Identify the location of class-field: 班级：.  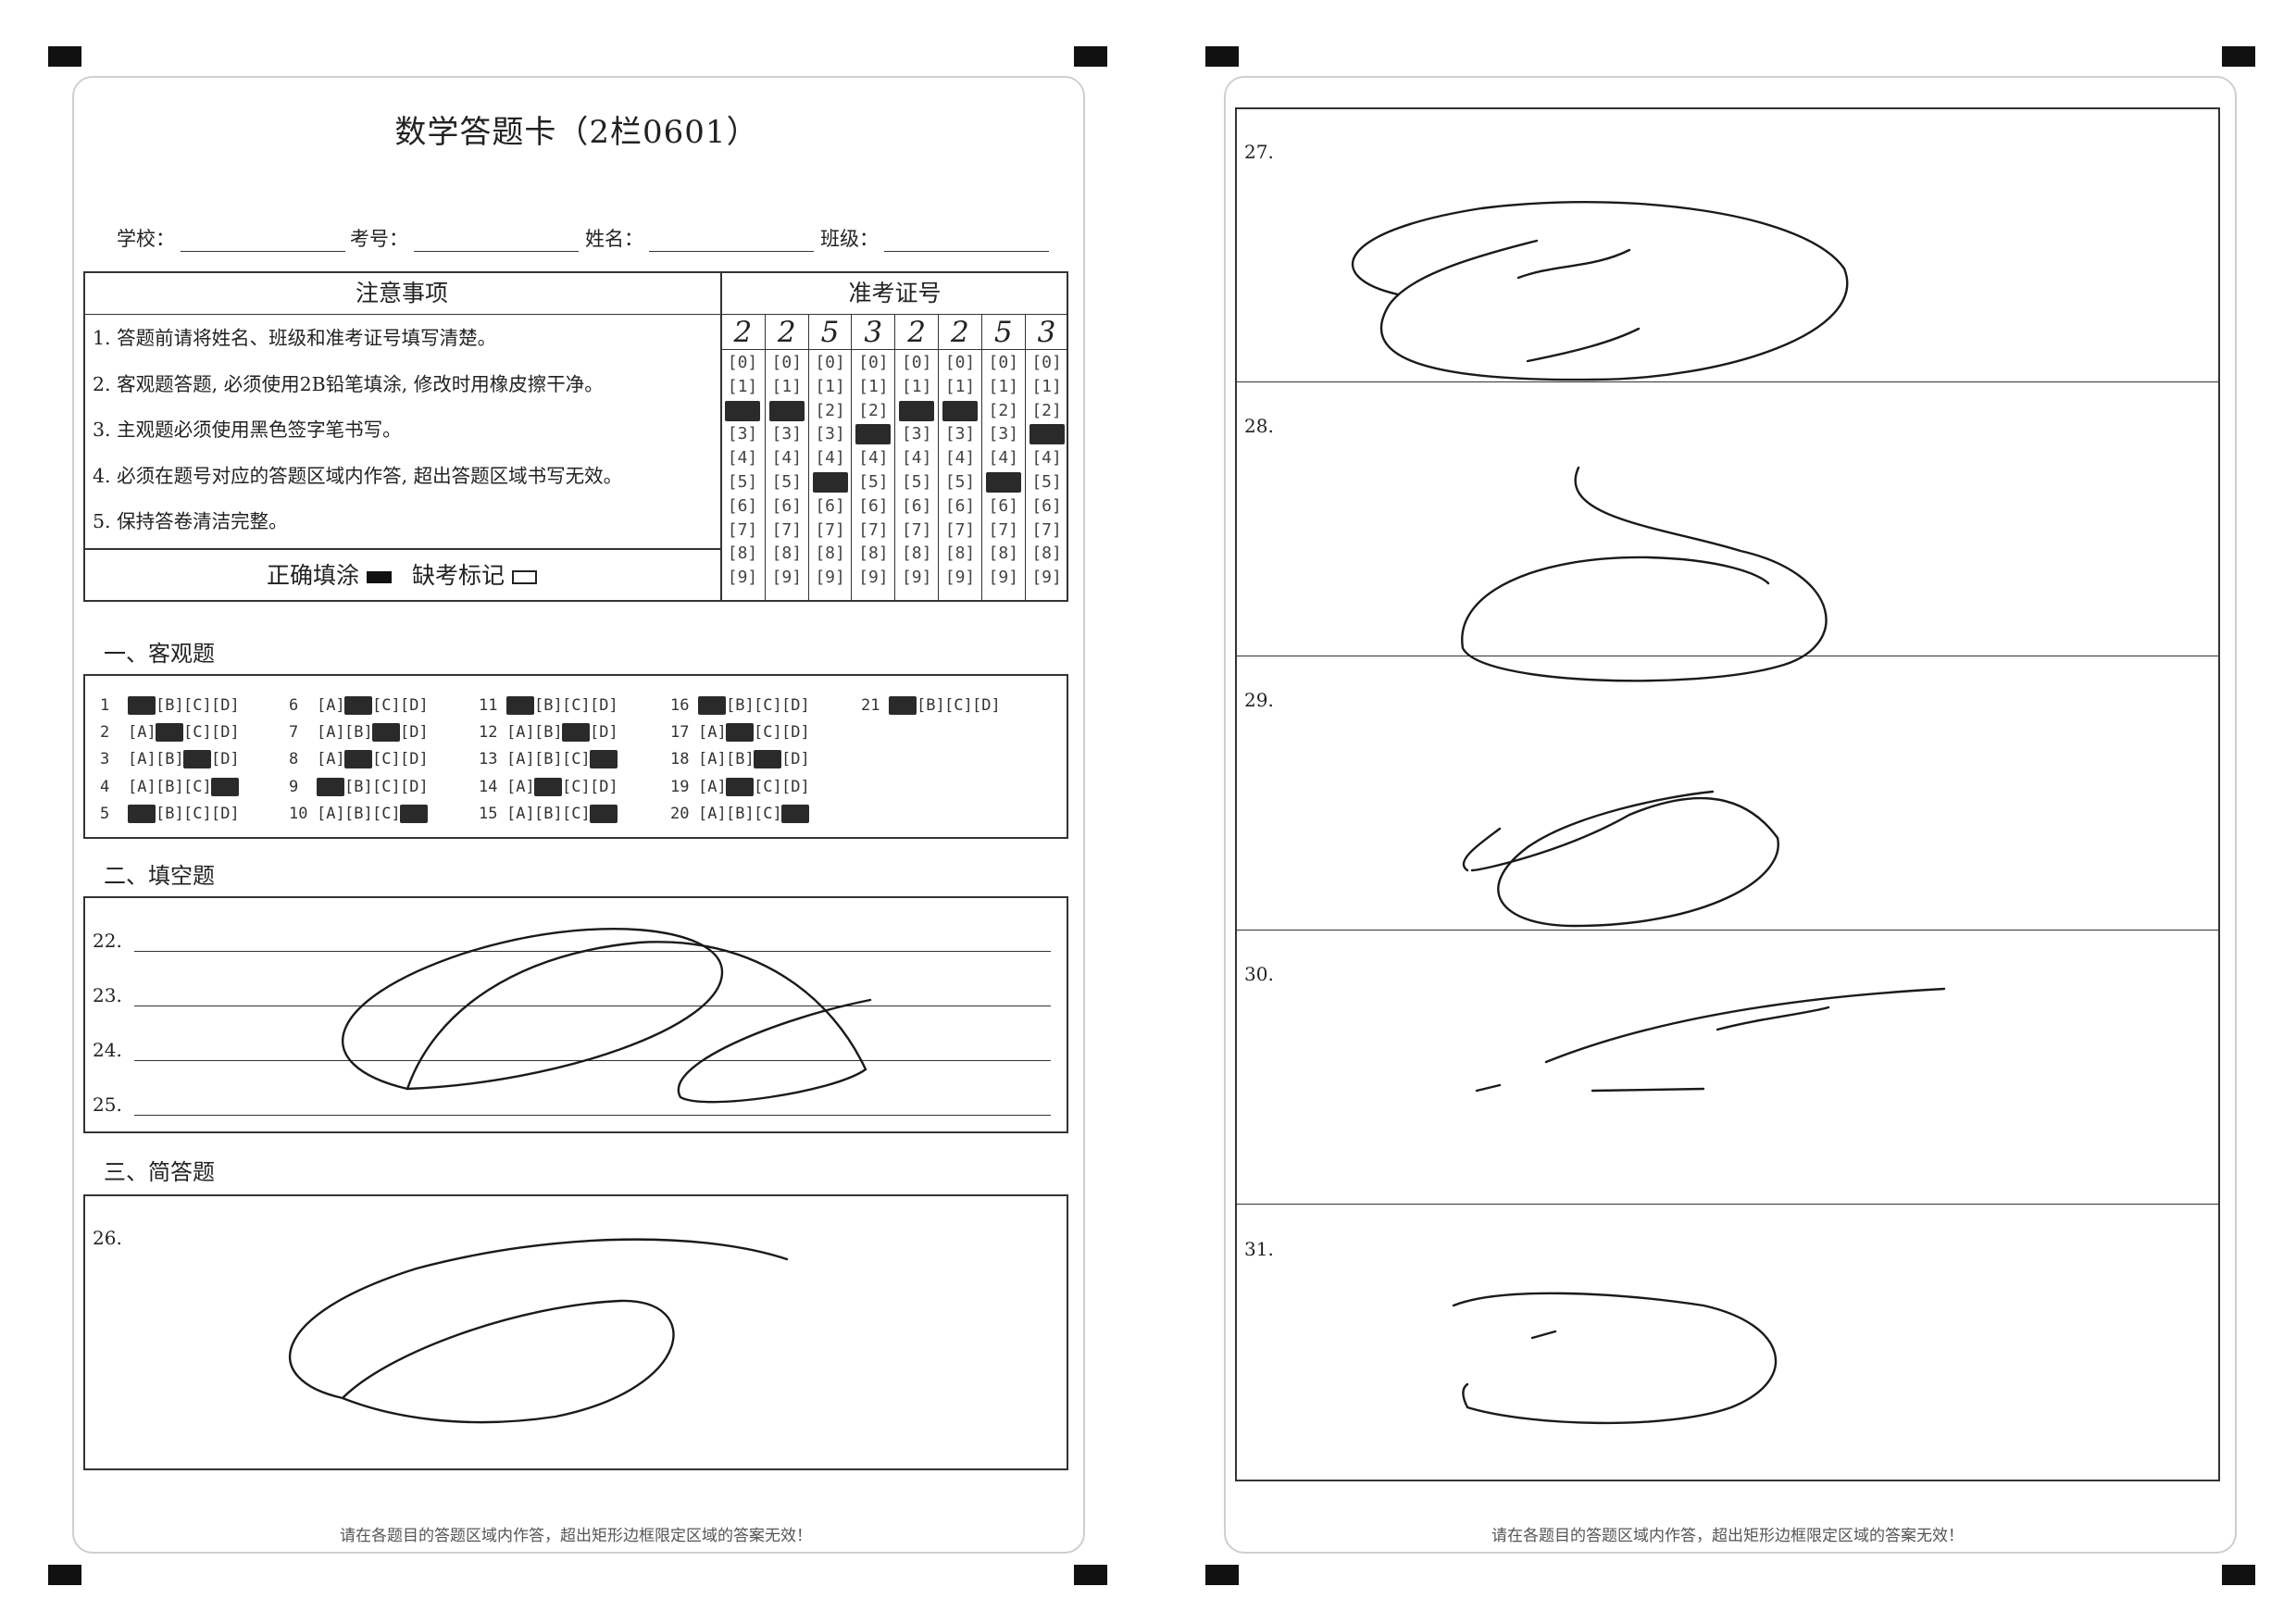
(934, 238).